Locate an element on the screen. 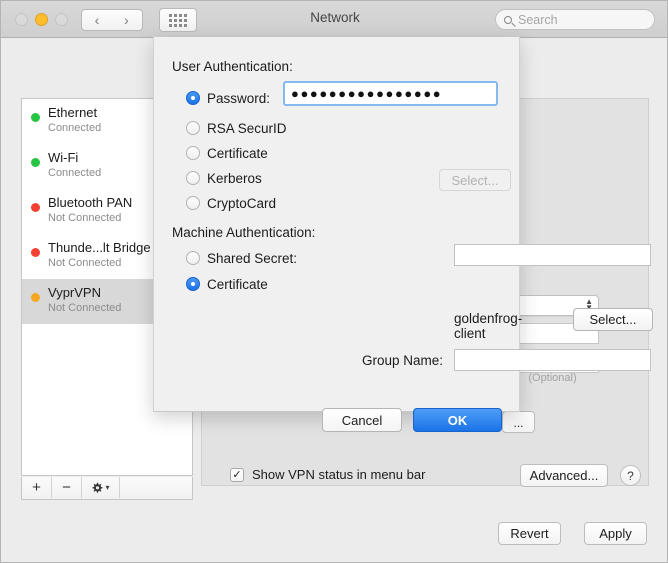 This screenshot has height=563, width=668. chevron-down-icon: ▾ is located at coordinates (107, 487).